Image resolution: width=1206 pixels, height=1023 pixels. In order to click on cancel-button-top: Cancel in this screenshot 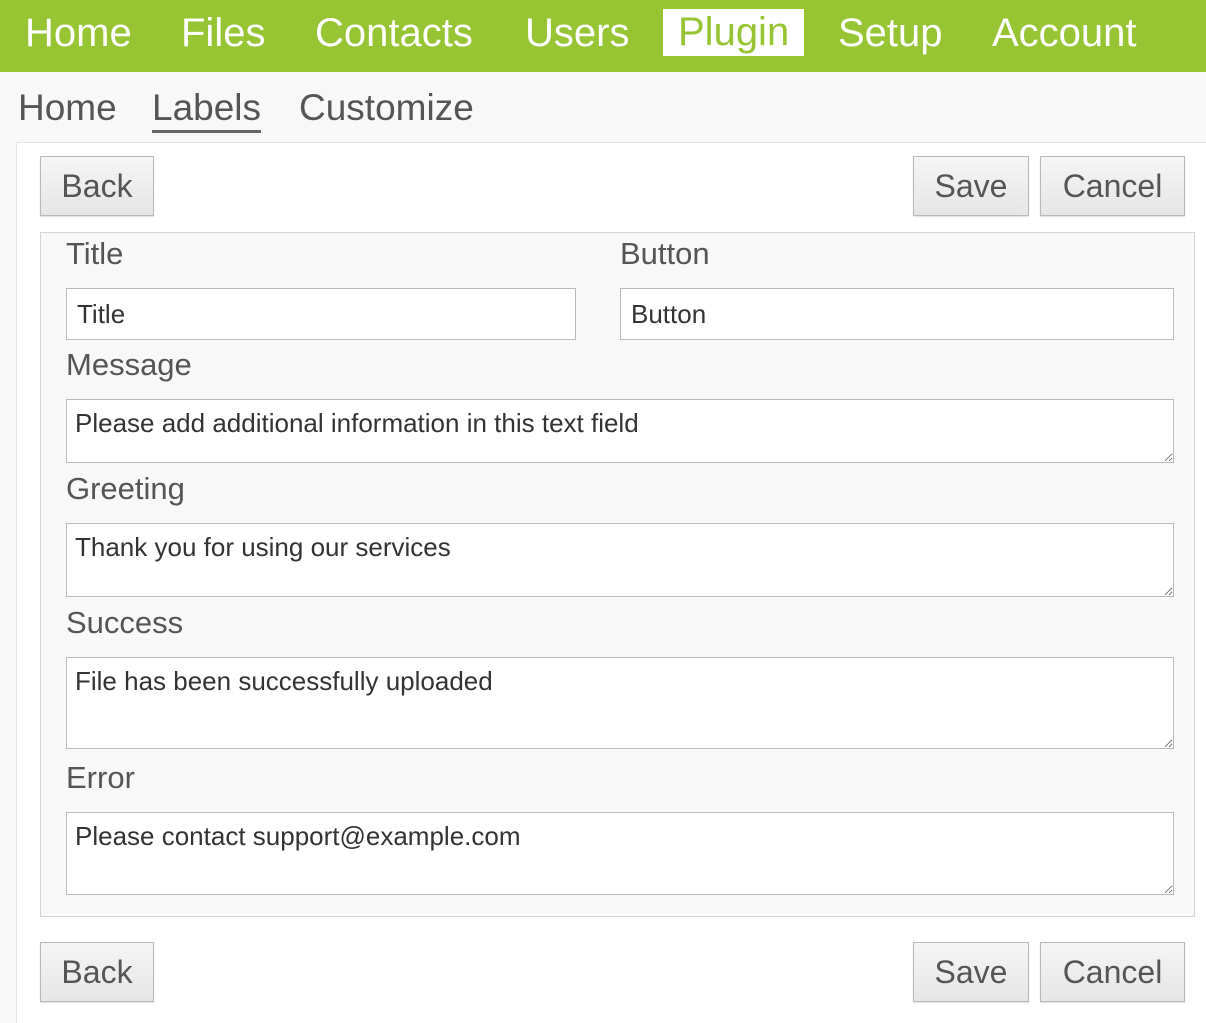, I will do `click(1112, 186)`.